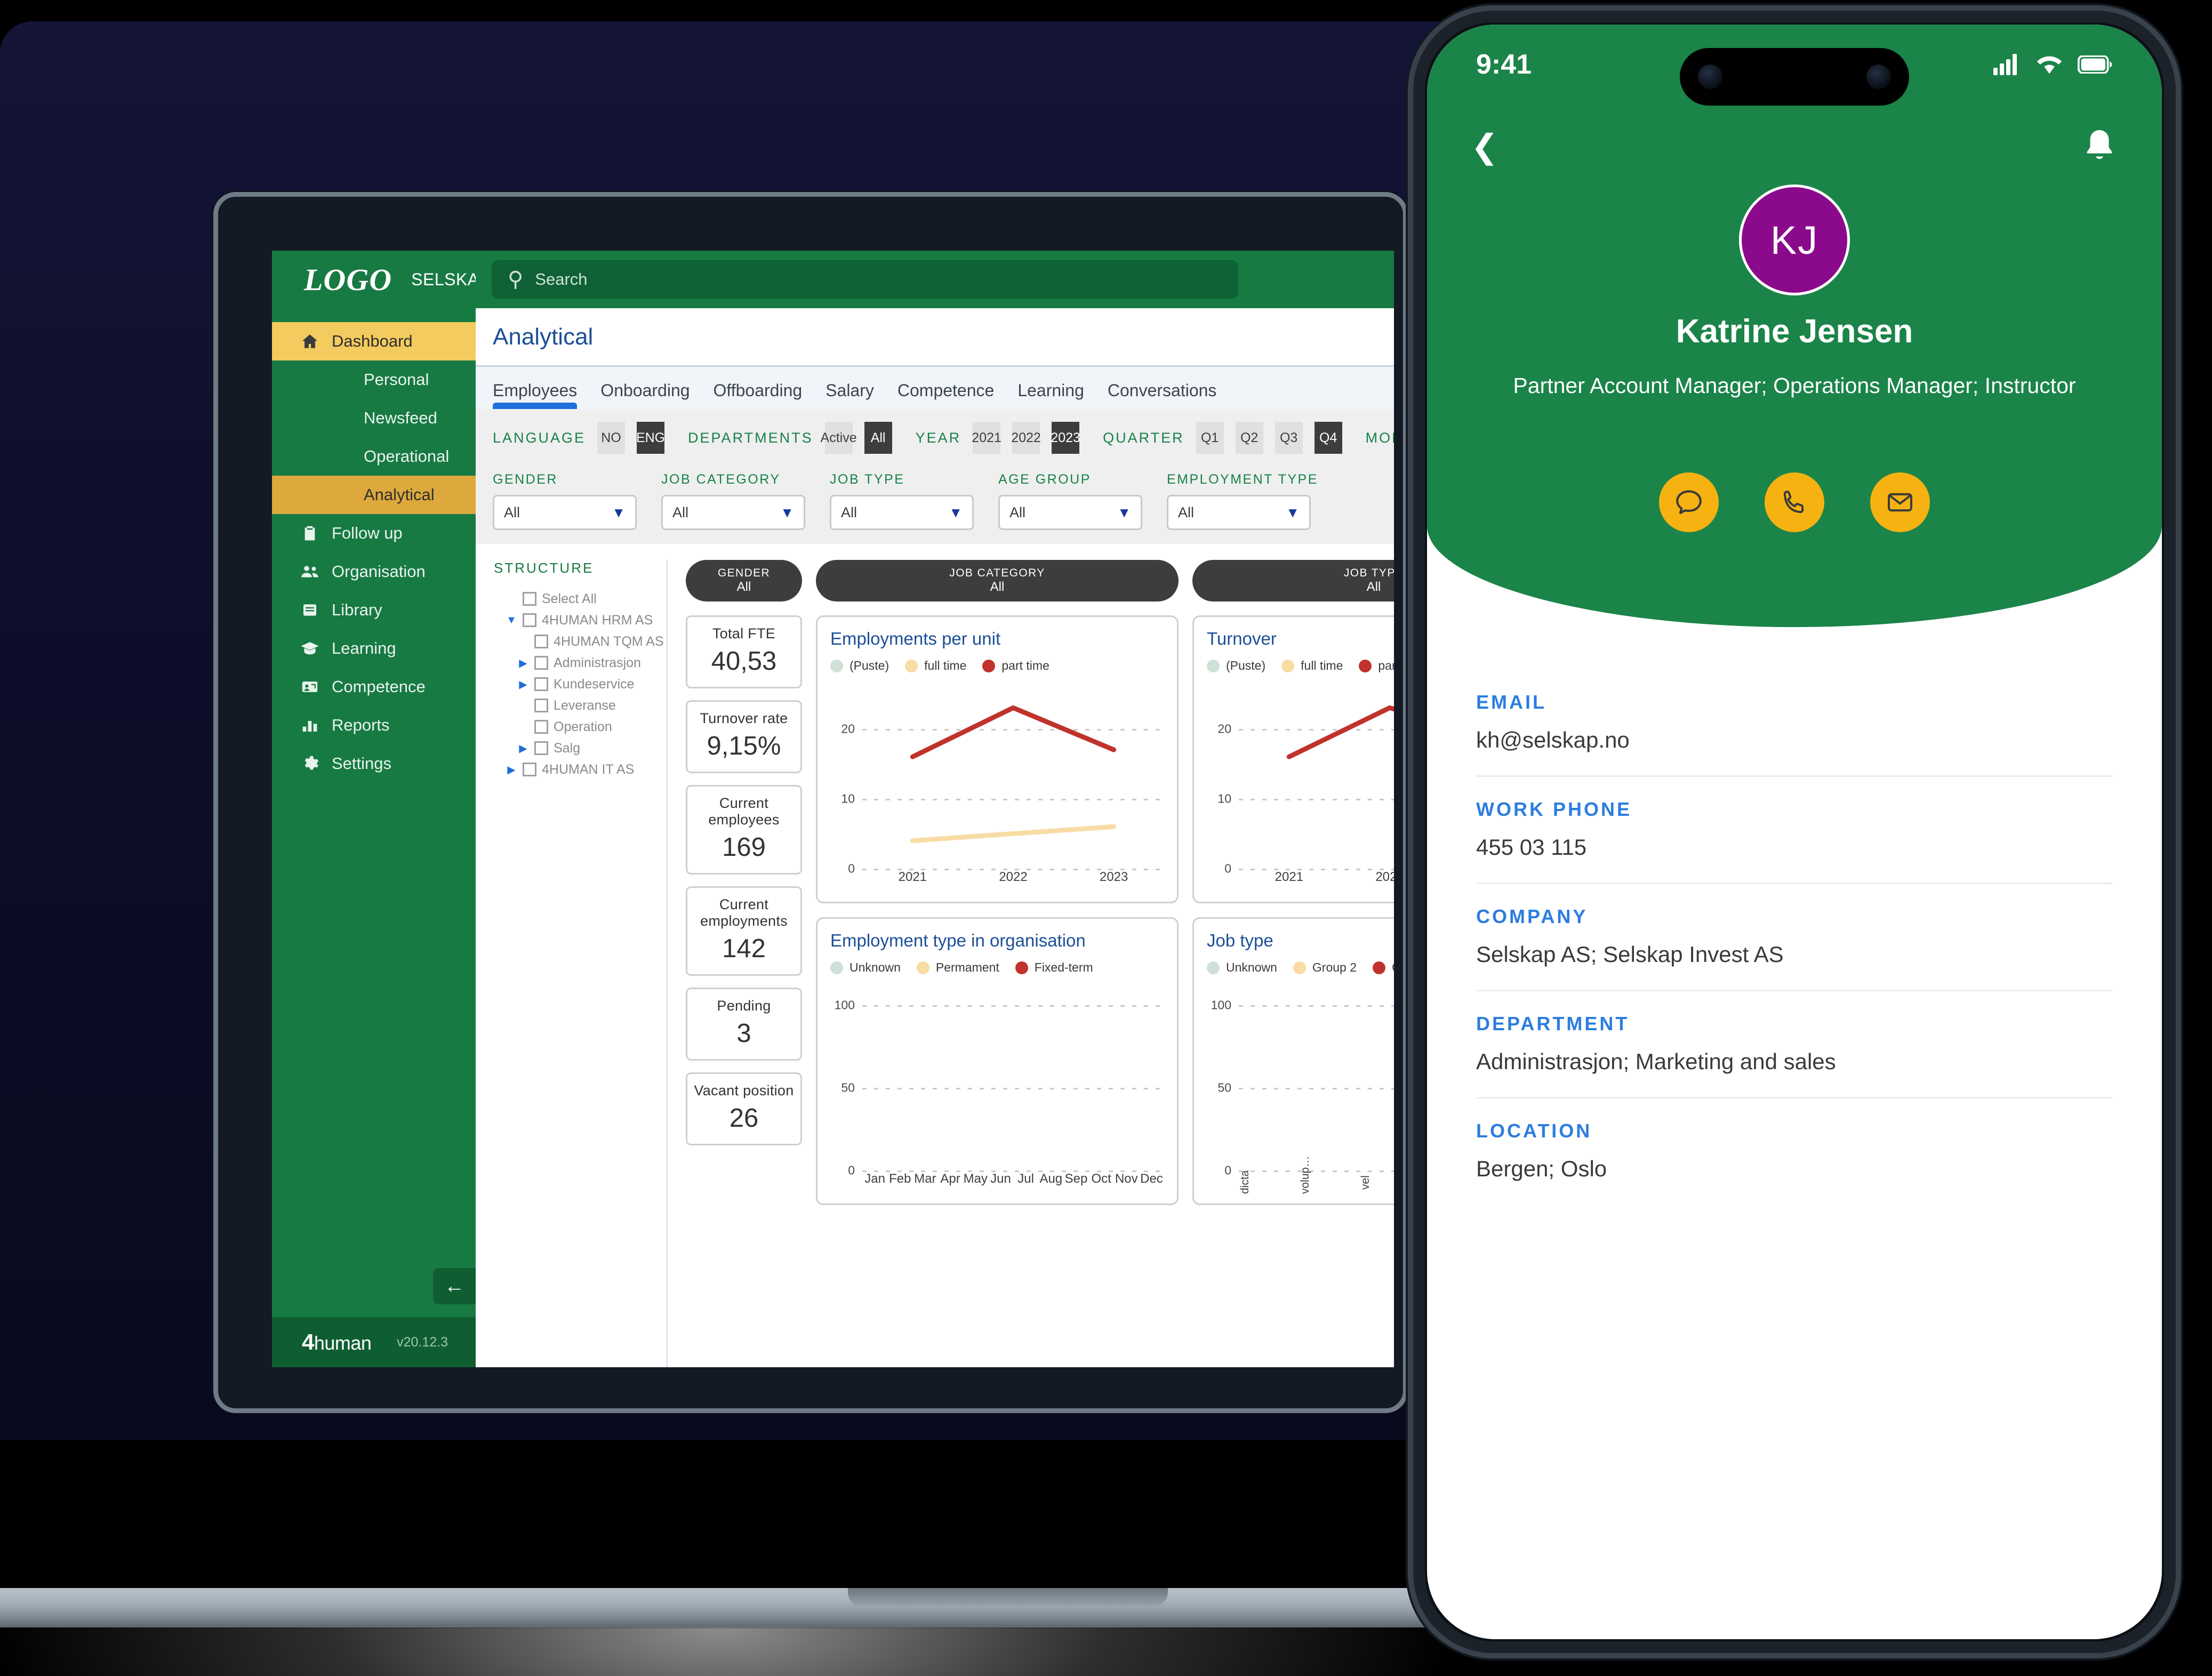 The image size is (2212, 1676). What do you see at coordinates (850, 395) in the screenshot?
I see `tab-salary: Salary` at bounding box center [850, 395].